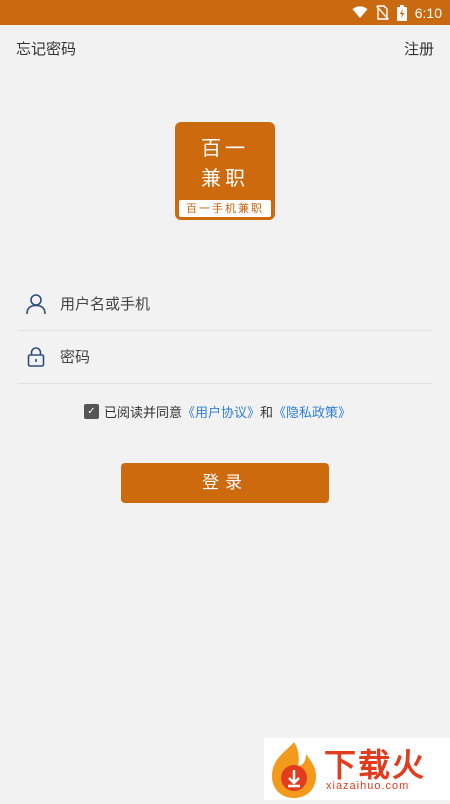  Describe the element at coordinates (401, 12) in the screenshot. I see `battery-charging-icon` at that location.